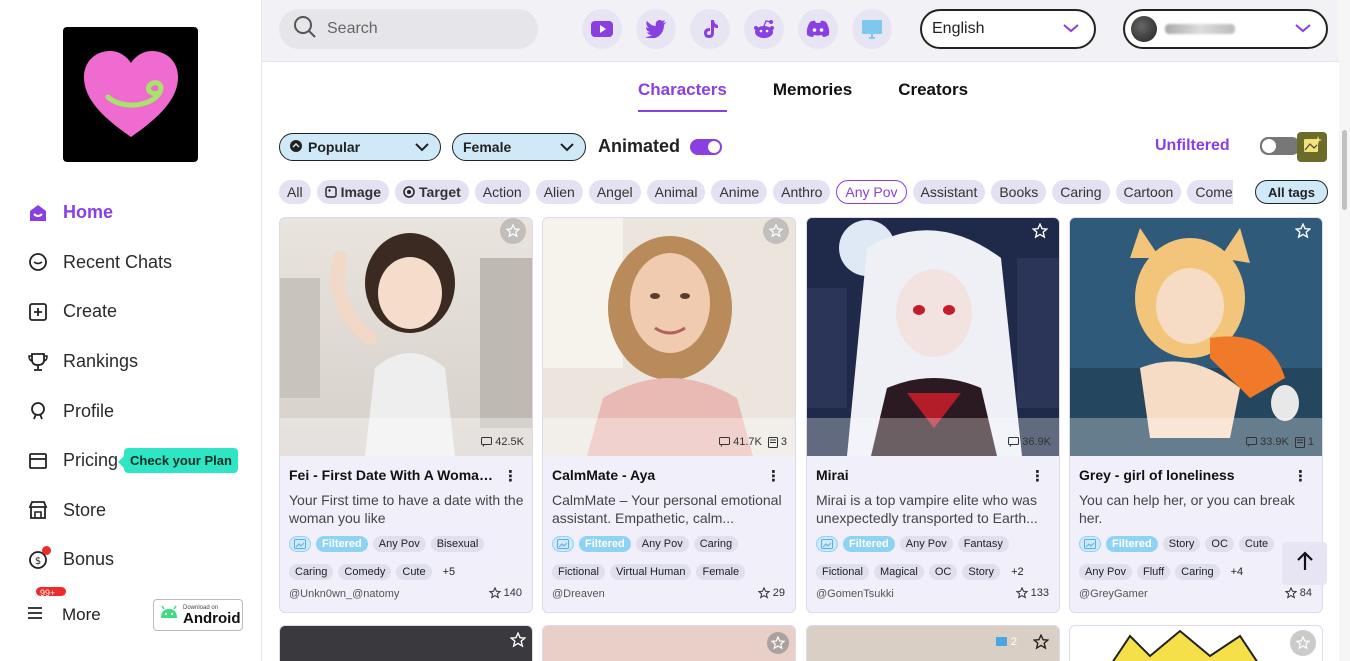 The height and width of the screenshot is (661, 1350). I want to click on tag-chip: All, so click(295, 192).